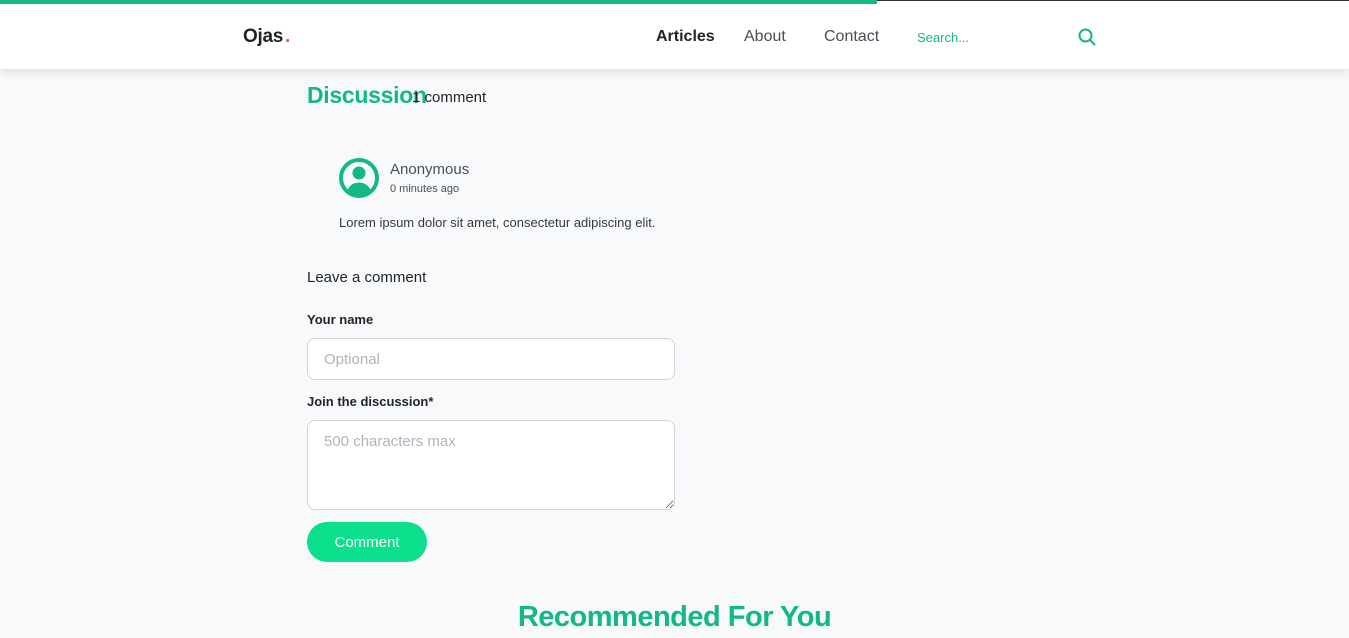 This screenshot has width=1349, height=638. I want to click on nav-link-articles: Articles, so click(685, 37).